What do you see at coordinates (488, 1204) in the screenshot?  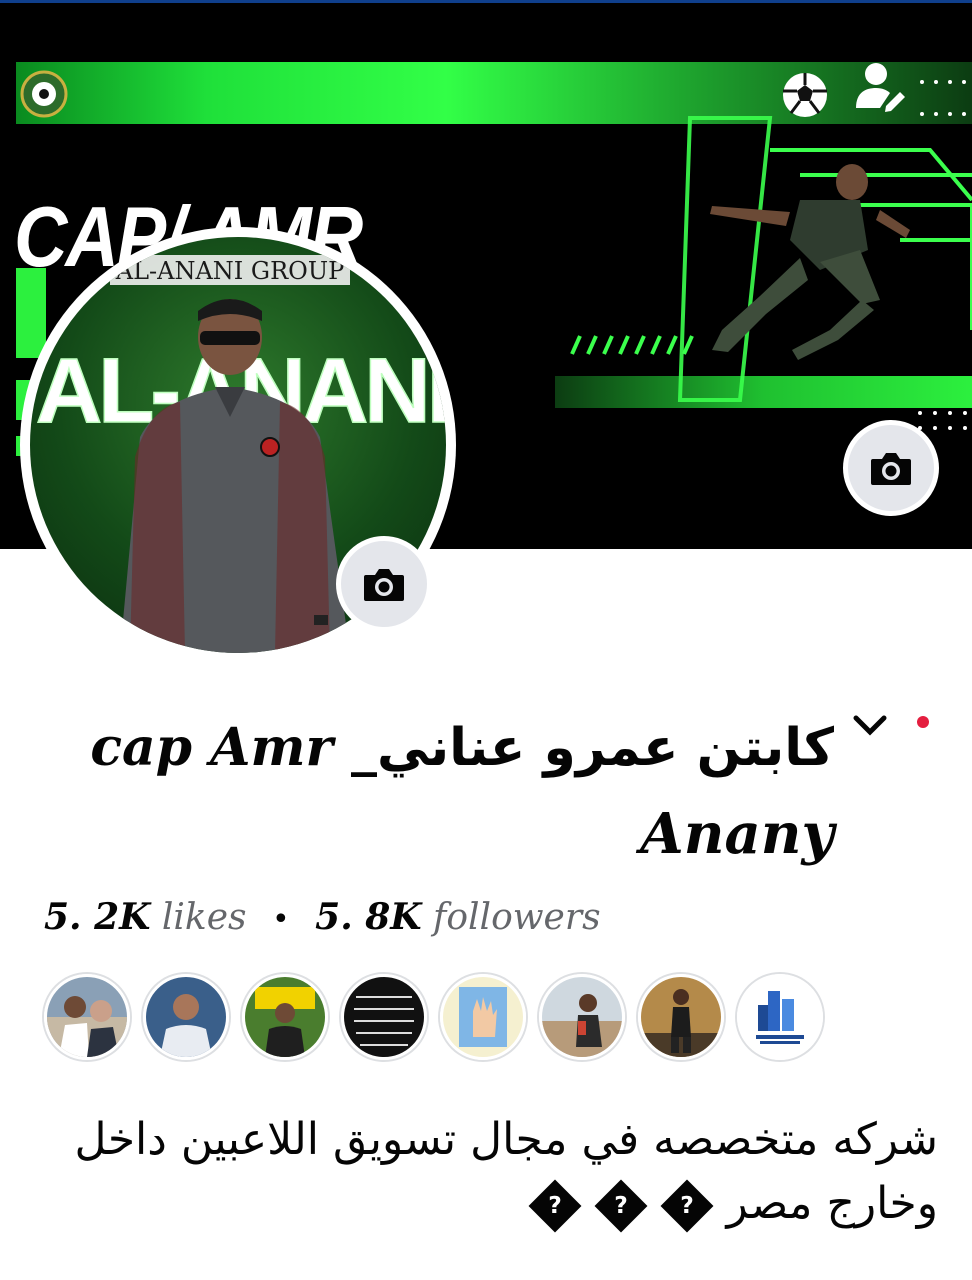 I see `bio-line-2: وخارج مصر ? ? ?` at bounding box center [488, 1204].